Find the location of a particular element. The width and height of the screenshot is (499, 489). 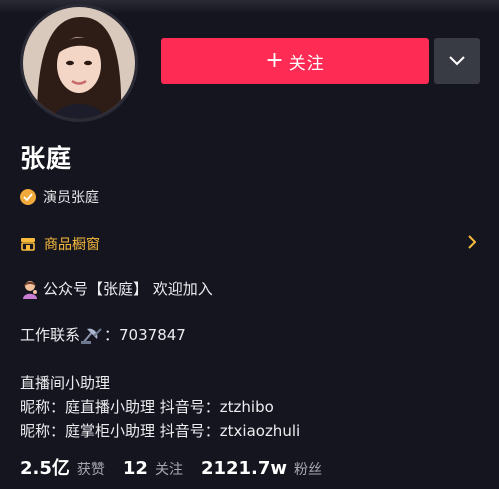

profile-name: 张庭 is located at coordinates (46, 158).